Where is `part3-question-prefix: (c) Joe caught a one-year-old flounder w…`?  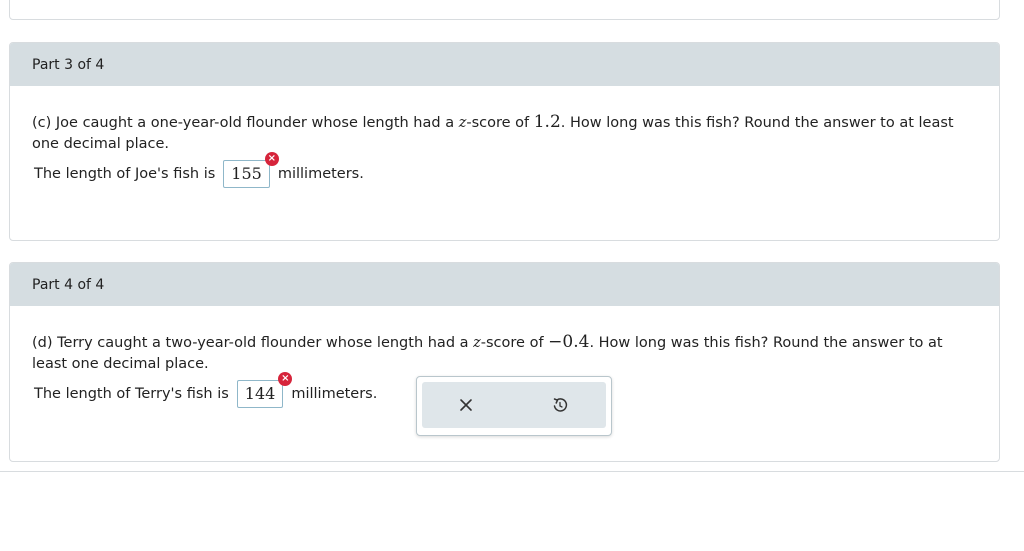
part3-question-prefix: (c) Joe caught a one-year-old flounder w… is located at coordinates (245, 123).